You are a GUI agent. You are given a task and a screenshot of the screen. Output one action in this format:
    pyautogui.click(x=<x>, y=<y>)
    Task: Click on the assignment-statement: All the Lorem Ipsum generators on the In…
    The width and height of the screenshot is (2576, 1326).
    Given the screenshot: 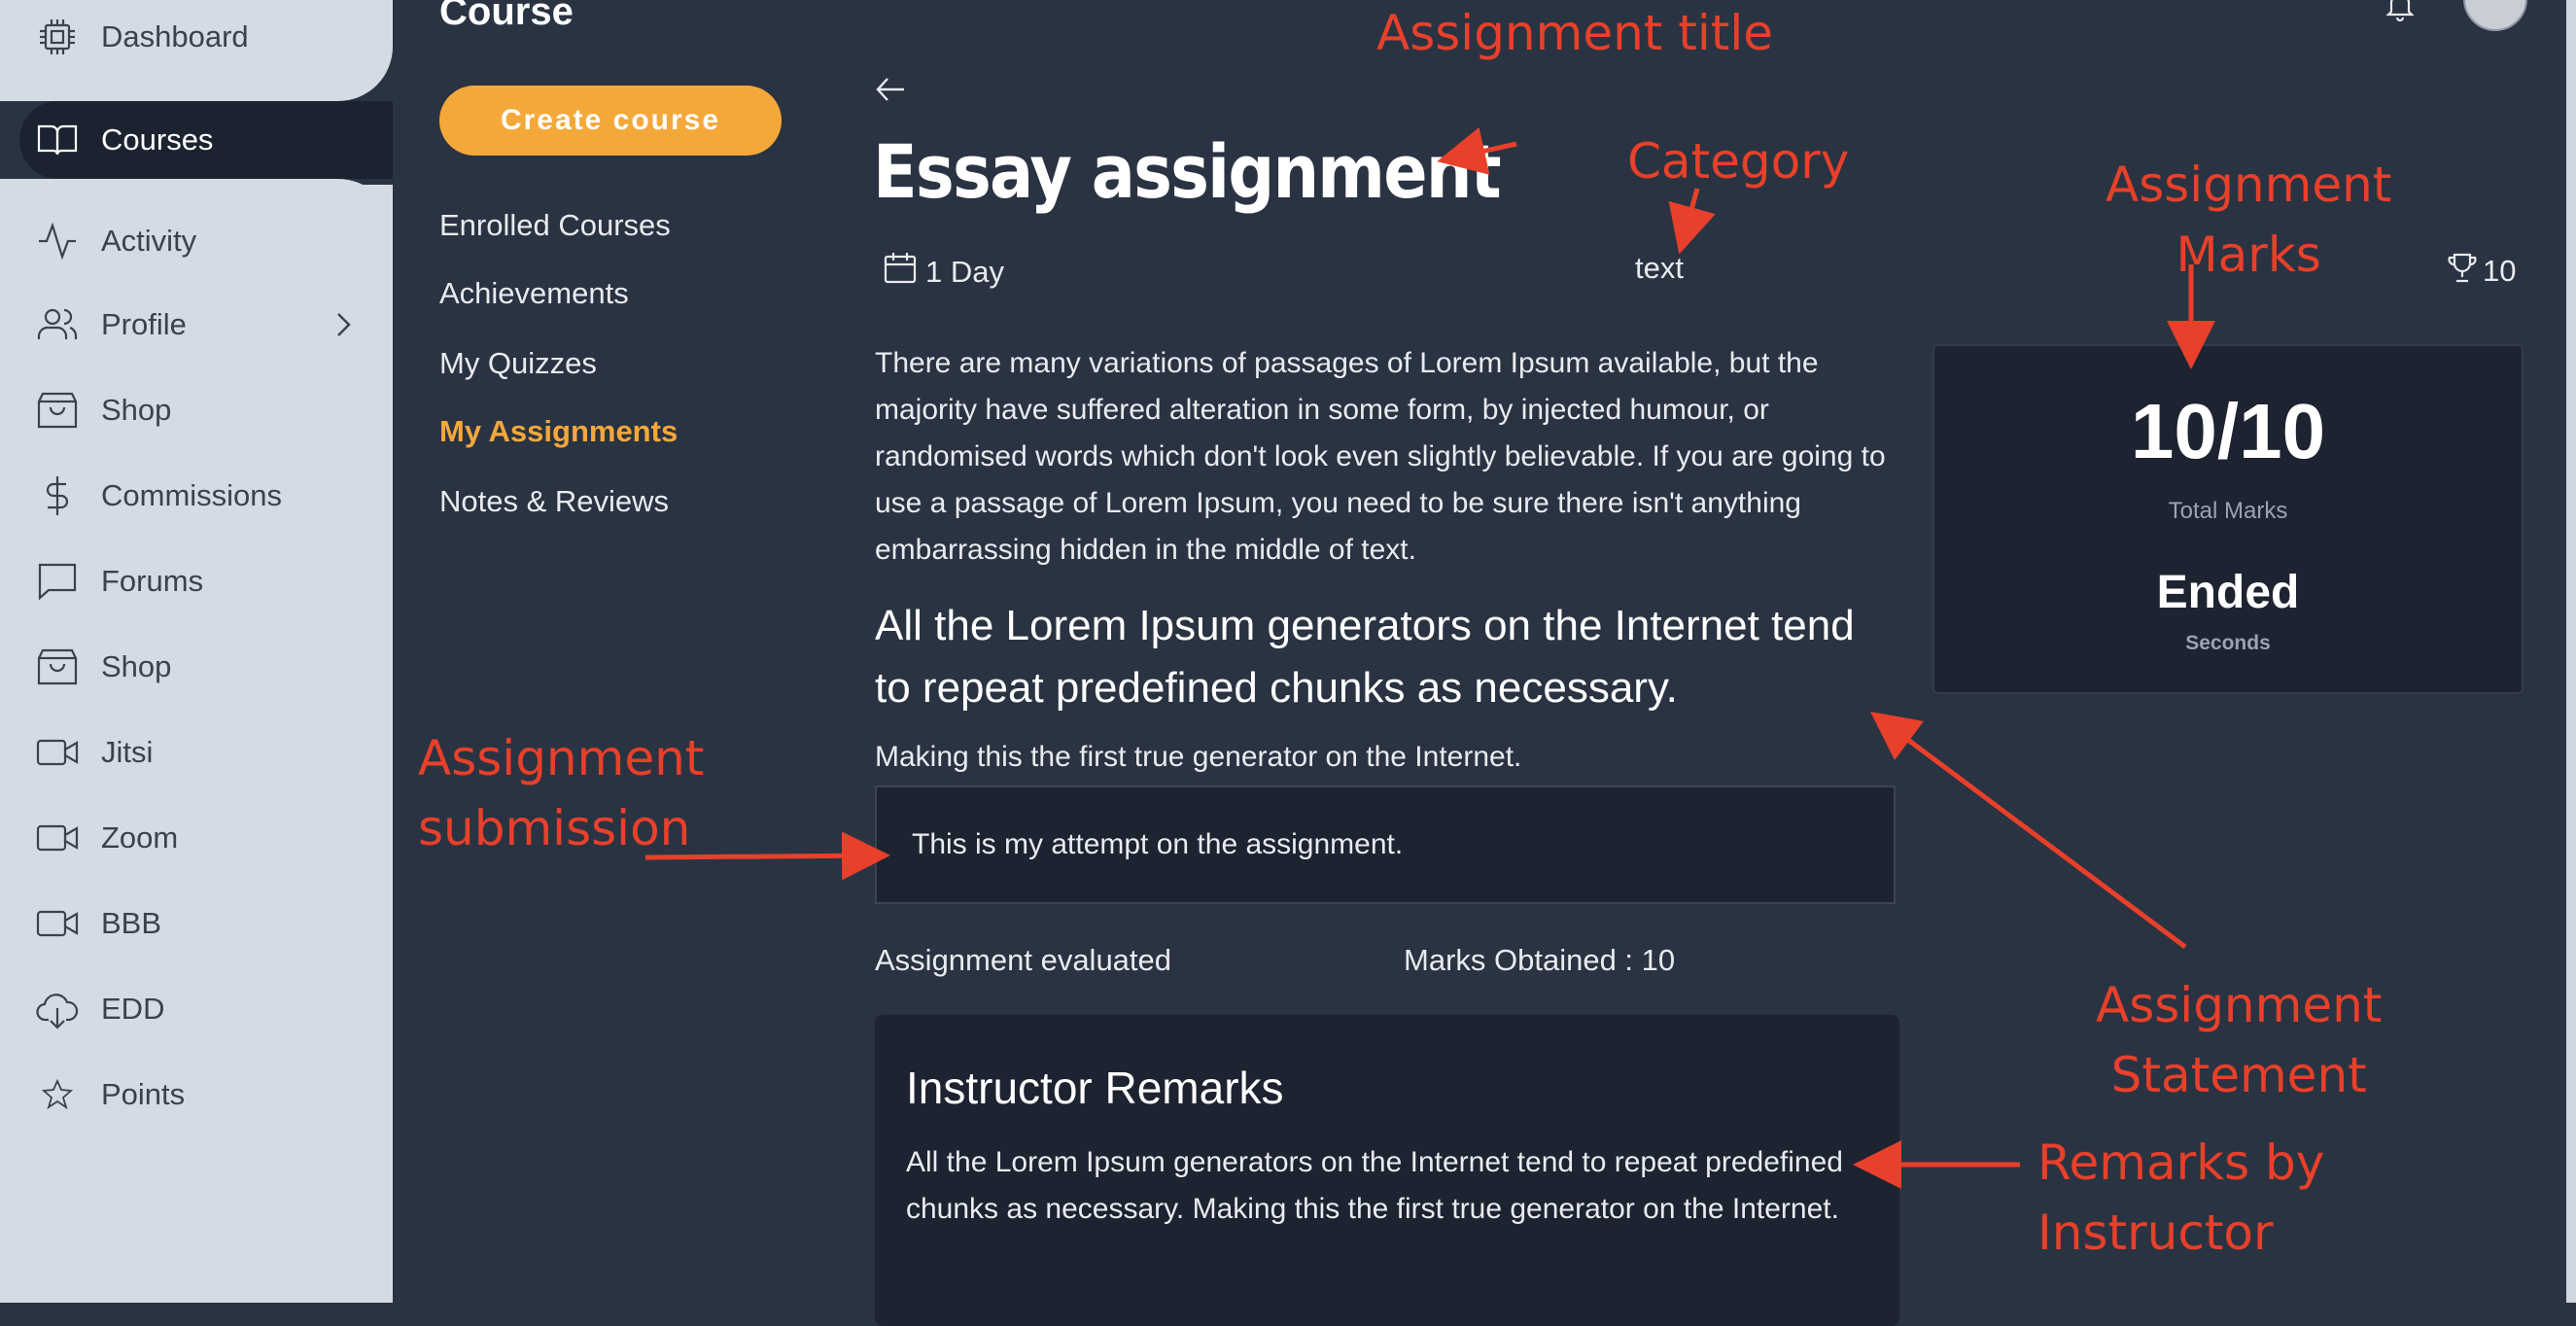 What is the action you would take?
    pyautogui.click(x=1365, y=657)
    